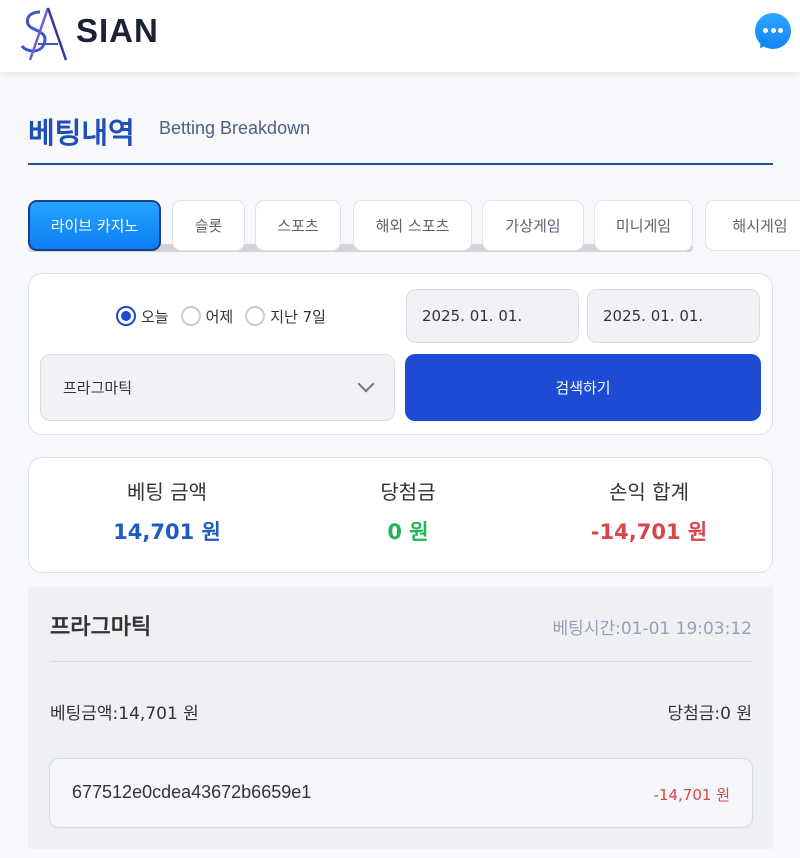  Describe the element at coordinates (192, 792) in the screenshot. I see `record-hash: 677512e0cdea43672b6659e1` at that location.